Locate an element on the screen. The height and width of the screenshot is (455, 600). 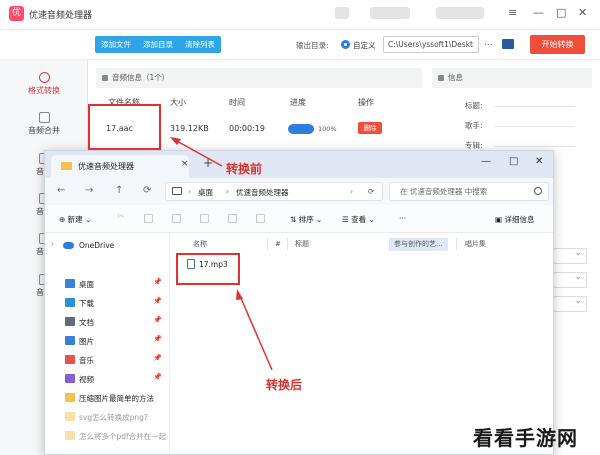
panel-icon is located at coordinates (105, 78).